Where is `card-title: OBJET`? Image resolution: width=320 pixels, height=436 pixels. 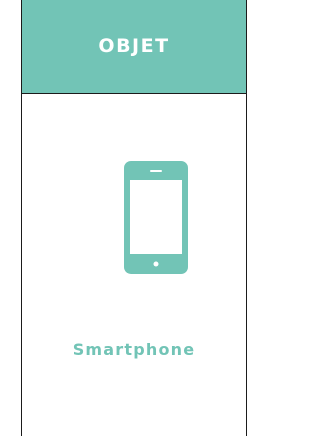
card-title: OBJET is located at coordinates (134, 46).